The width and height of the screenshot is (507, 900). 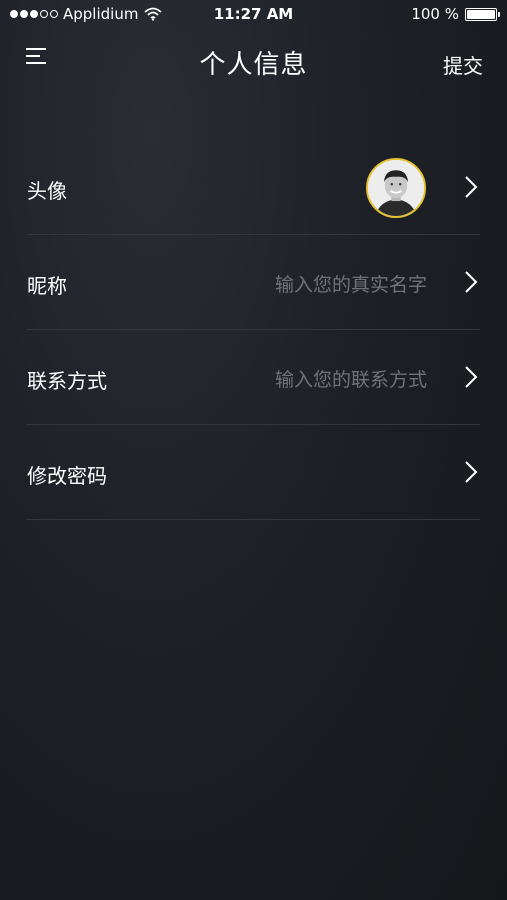 I want to click on battery-icon, so click(x=482, y=14).